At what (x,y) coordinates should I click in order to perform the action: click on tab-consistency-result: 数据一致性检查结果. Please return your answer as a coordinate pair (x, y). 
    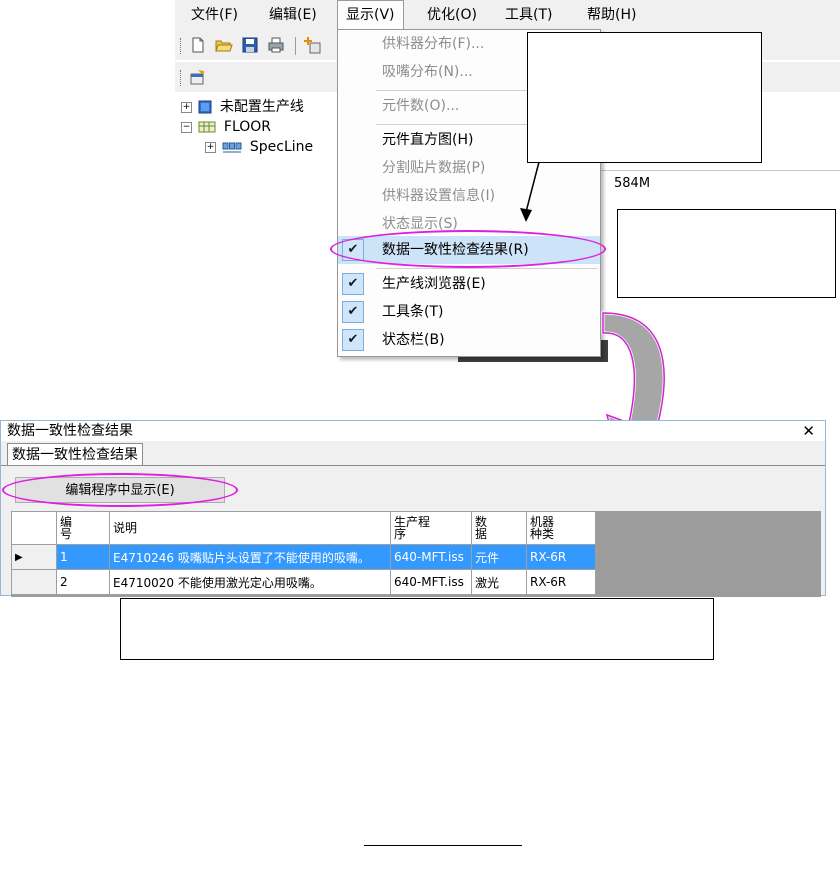
    Looking at the image, I should click on (75, 454).